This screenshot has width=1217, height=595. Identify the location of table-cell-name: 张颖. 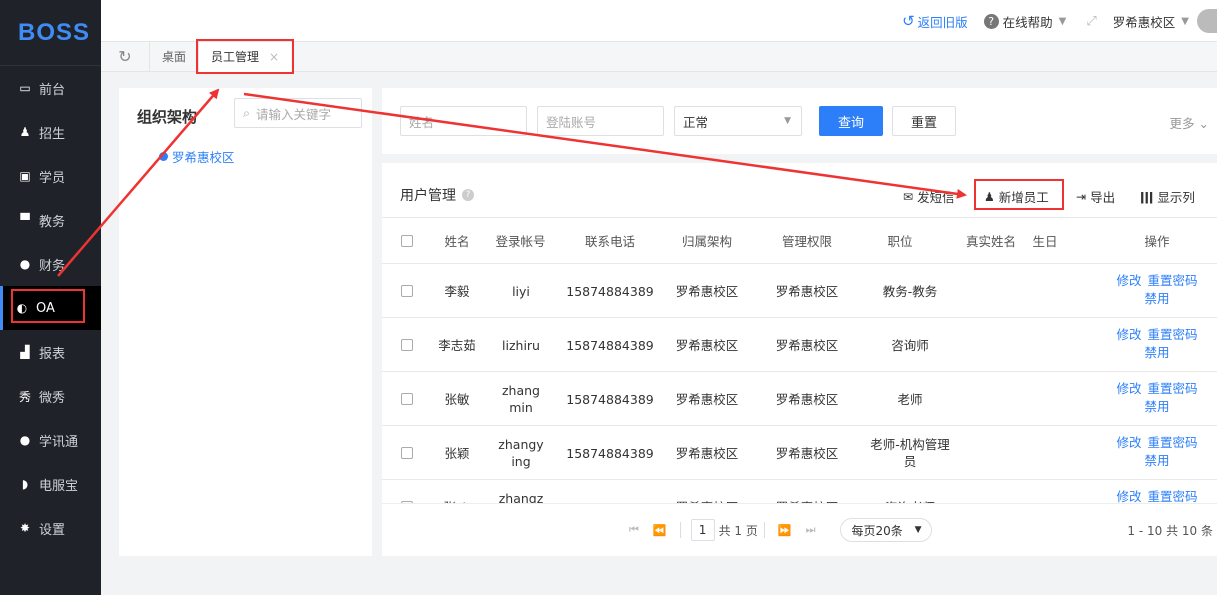
(457, 453).